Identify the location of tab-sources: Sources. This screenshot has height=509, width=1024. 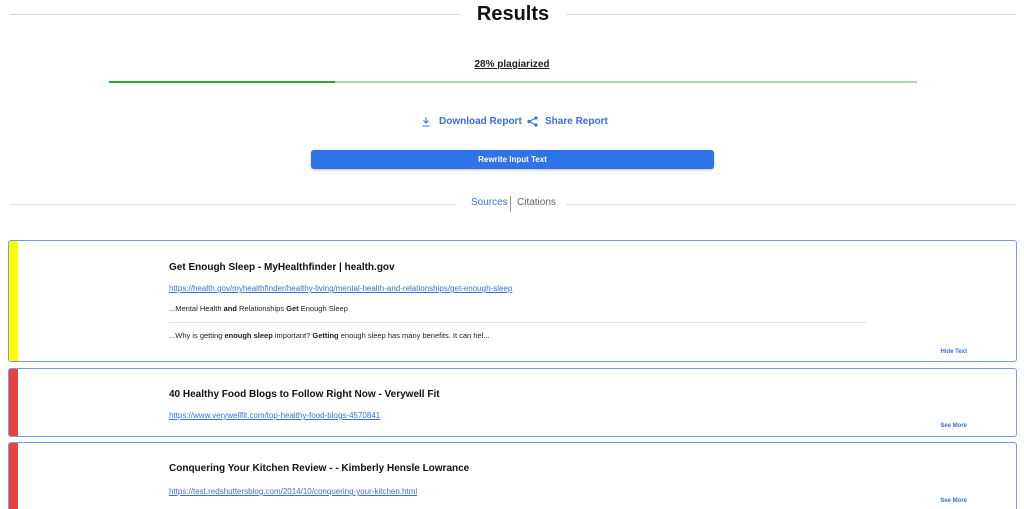
(489, 202).